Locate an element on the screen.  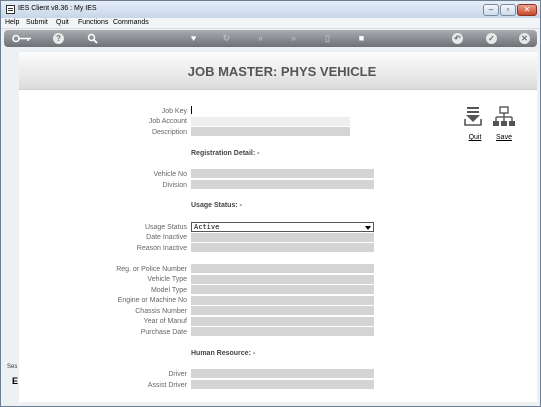
vehicle-no-label: Vehicle No is located at coordinates (170, 174).